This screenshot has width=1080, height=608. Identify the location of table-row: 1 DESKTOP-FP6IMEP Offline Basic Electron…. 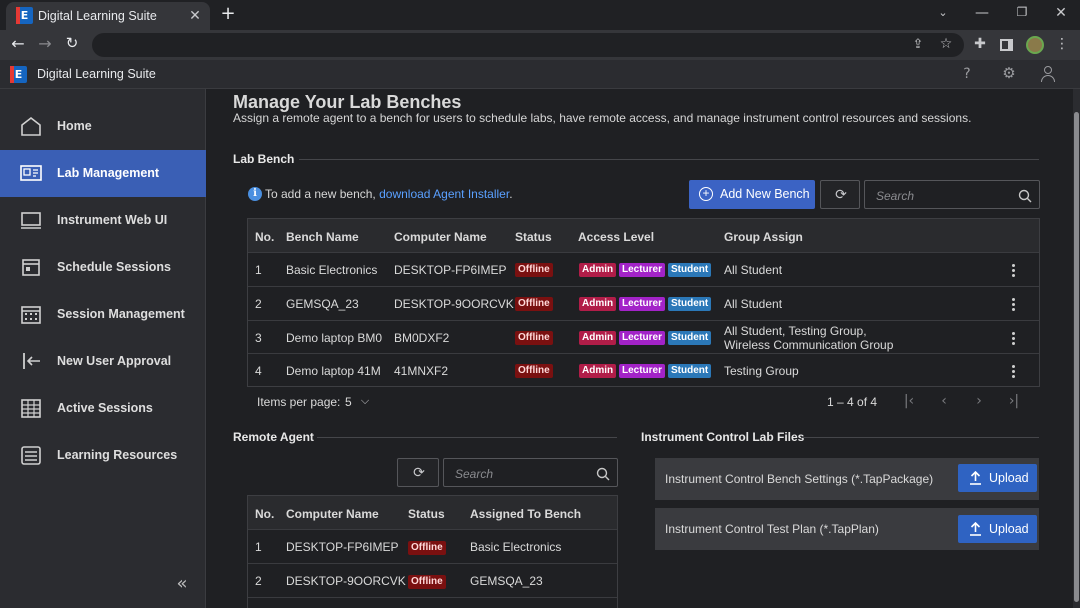
(432, 547).